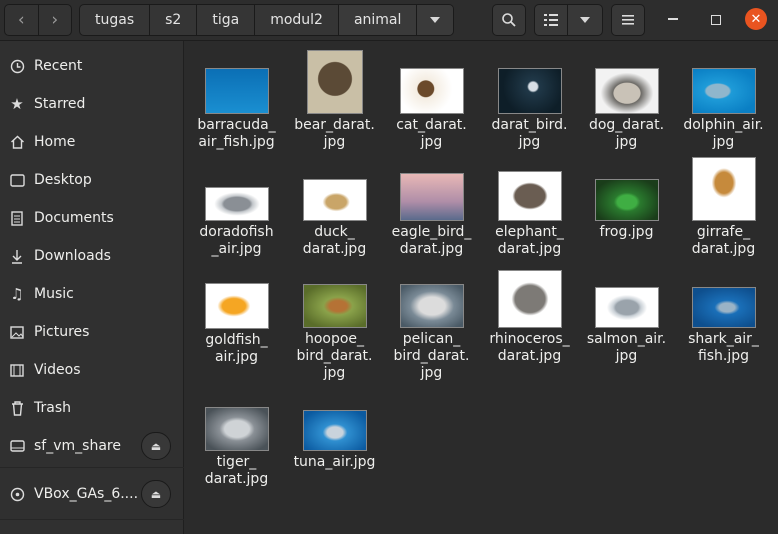  What do you see at coordinates (92, 408) in the screenshot?
I see `sidebar-item-trash: Trash` at bounding box center [92, 408].